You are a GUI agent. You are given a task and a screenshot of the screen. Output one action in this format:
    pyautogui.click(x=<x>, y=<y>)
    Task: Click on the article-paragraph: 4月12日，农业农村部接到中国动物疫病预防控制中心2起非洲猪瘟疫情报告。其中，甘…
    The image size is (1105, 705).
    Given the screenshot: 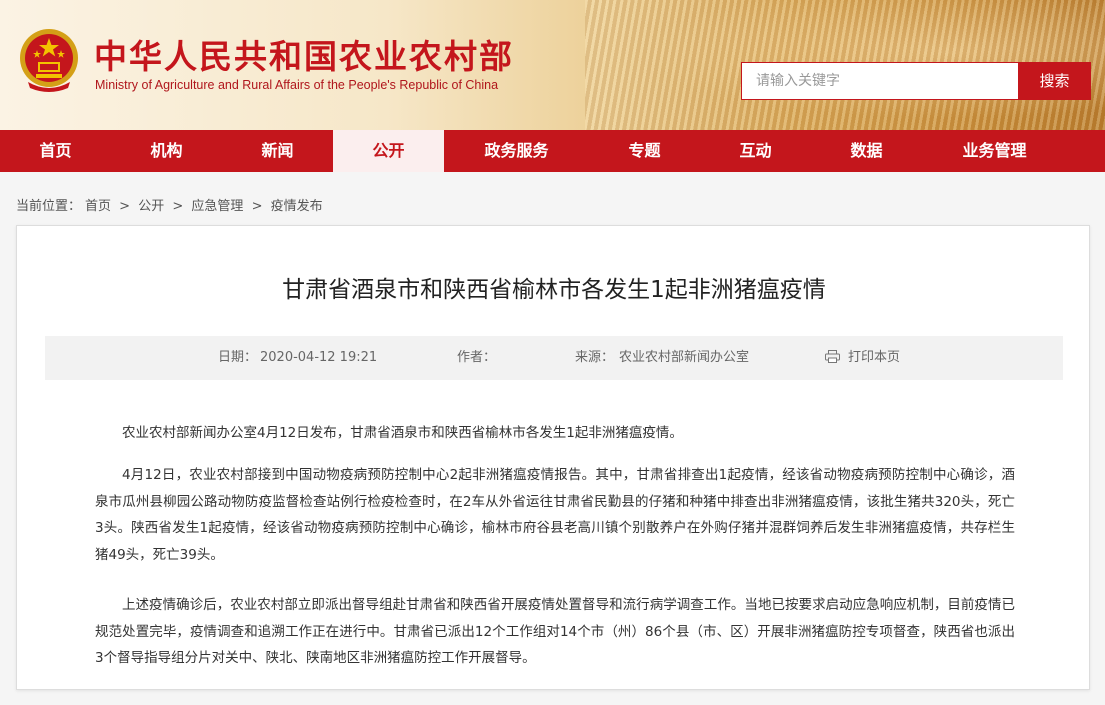 What is the action you would take?
    pyautogui.click(x=555, y=515)
    